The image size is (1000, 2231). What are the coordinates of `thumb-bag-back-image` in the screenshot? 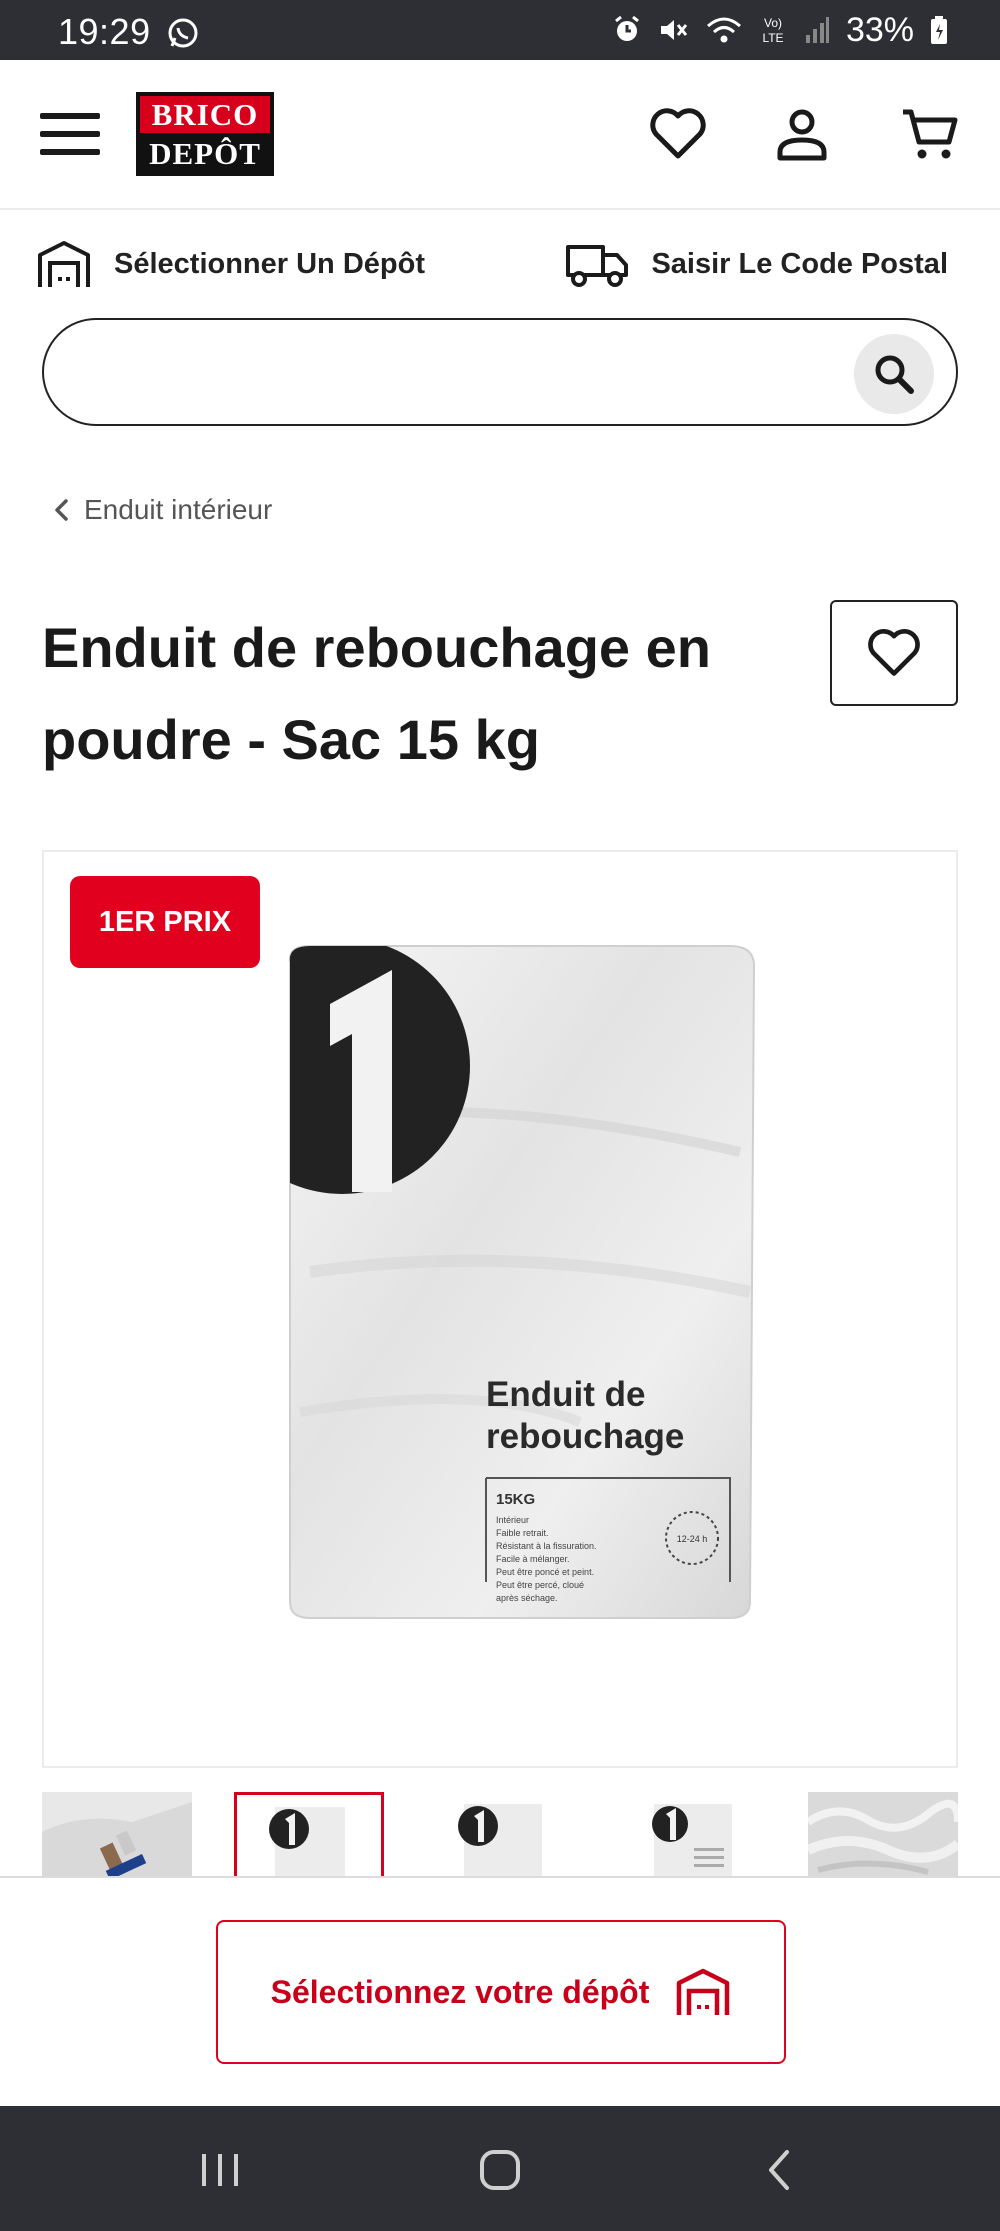 It's located at (692, 1840).